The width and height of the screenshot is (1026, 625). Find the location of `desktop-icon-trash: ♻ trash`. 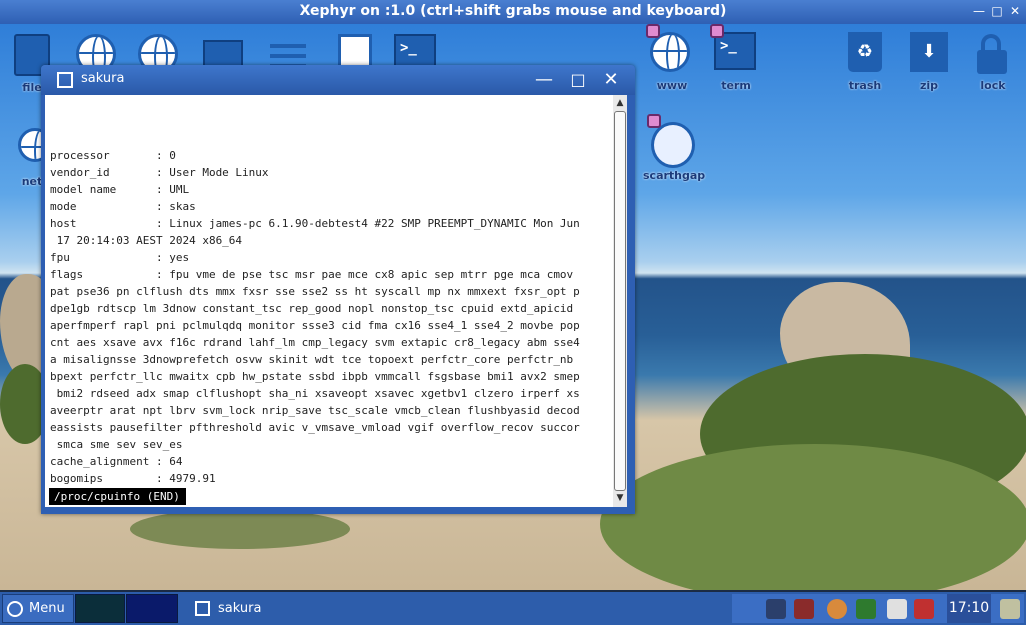

desktop-icon-trash: ♻ trash is located at coordinates (865, 62).